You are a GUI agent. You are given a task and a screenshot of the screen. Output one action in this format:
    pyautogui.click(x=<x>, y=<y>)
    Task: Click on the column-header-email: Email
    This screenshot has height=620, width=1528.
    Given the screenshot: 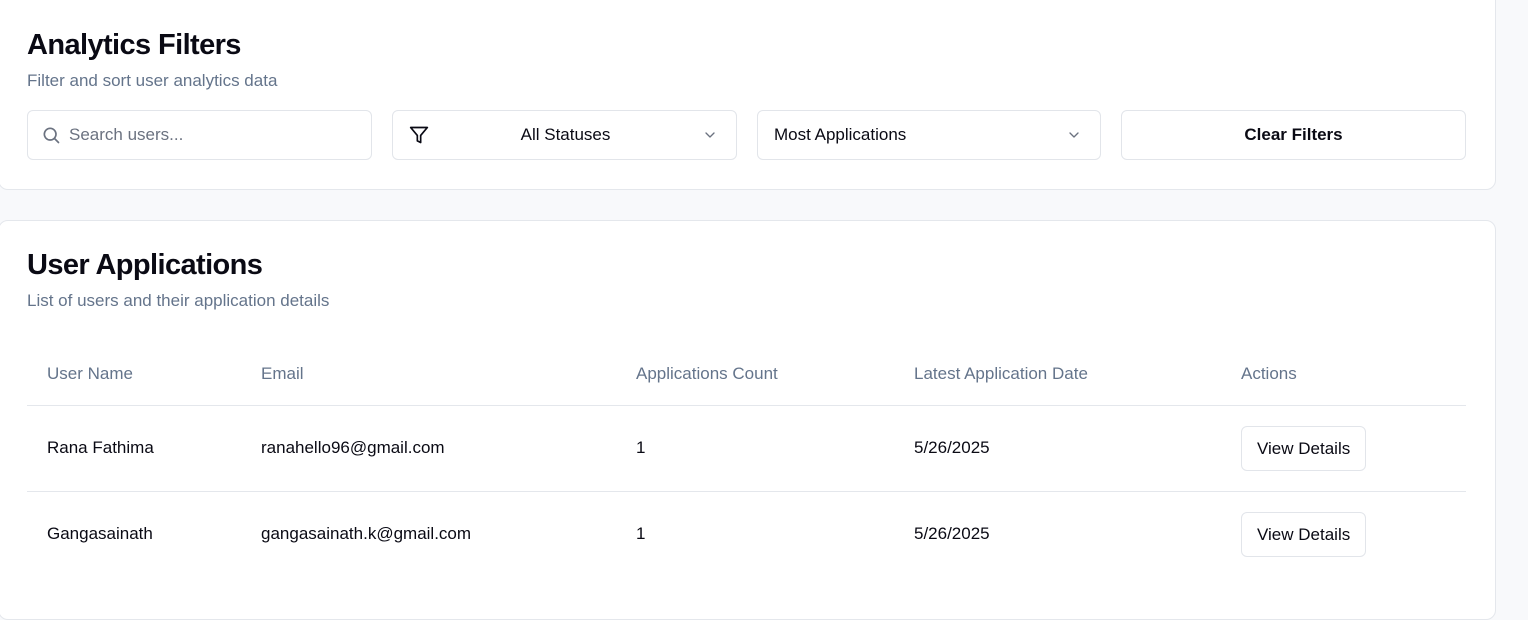 What is the action you would take?
    pyautogui.click(x=428, y=374)
    